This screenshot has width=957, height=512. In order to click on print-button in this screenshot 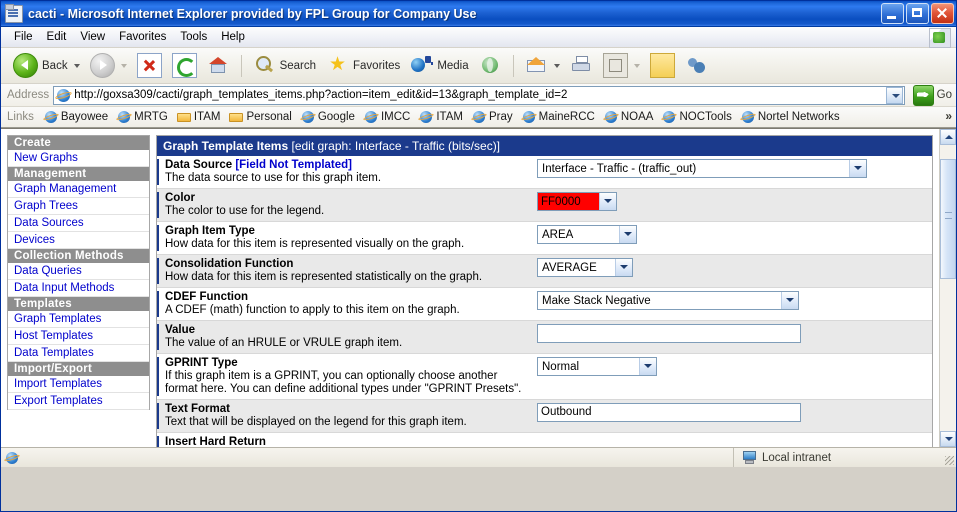, I will do `click(581, 65)`.